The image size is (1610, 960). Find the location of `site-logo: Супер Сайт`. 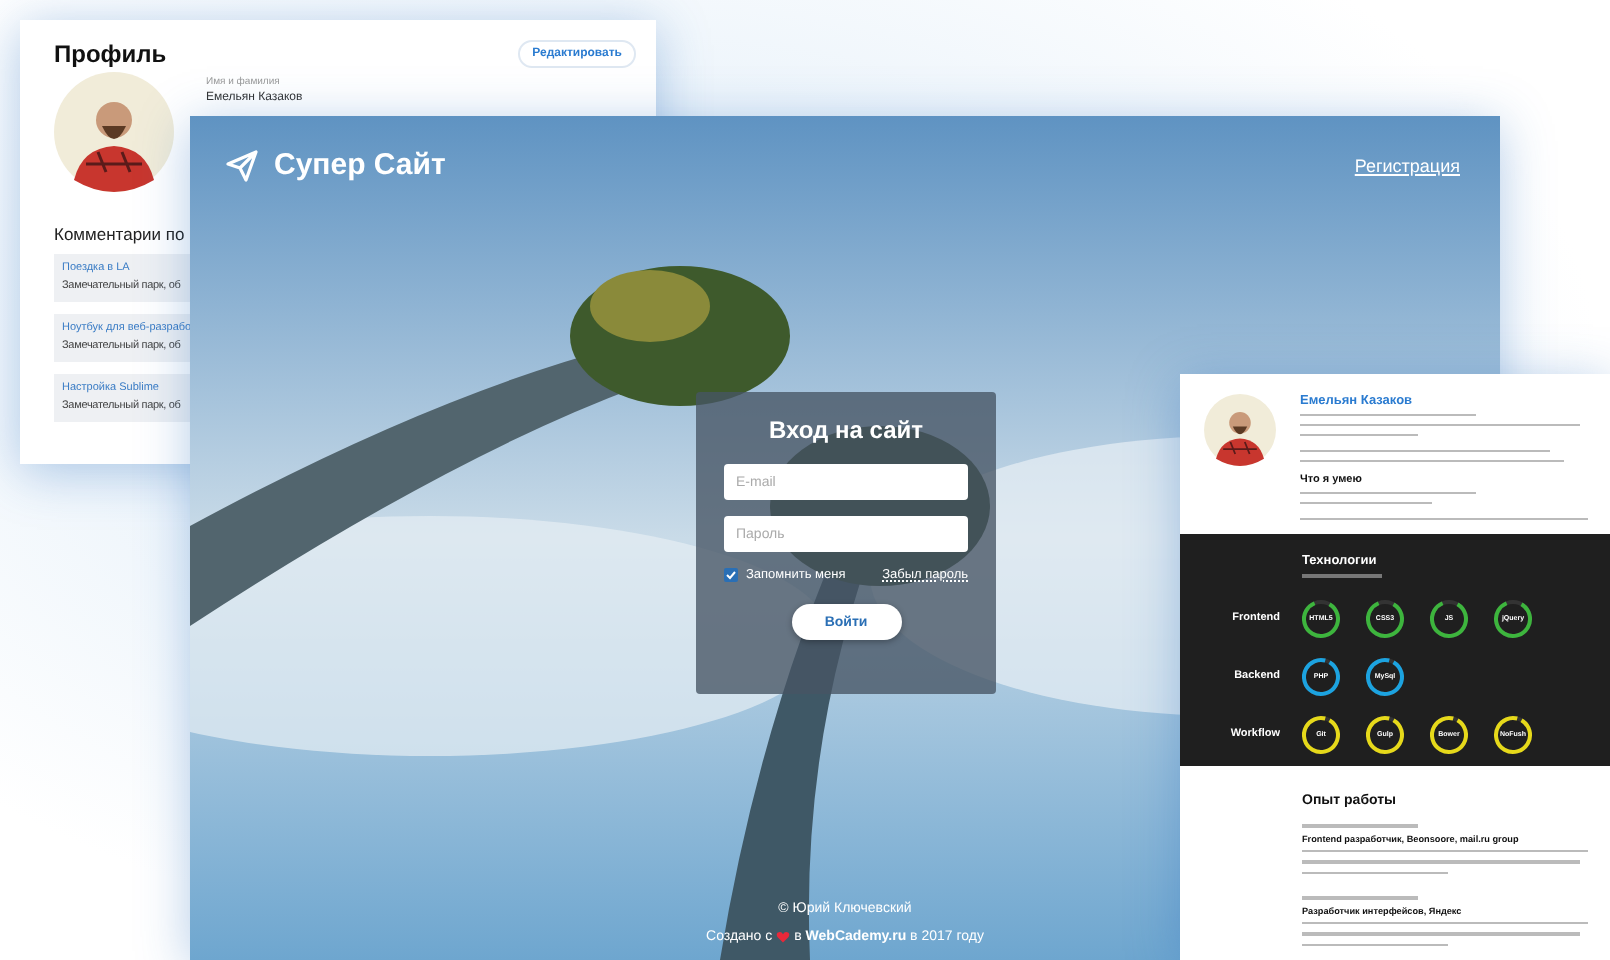

site-logo: Супер Сайт is located at coordinates (360, 165).